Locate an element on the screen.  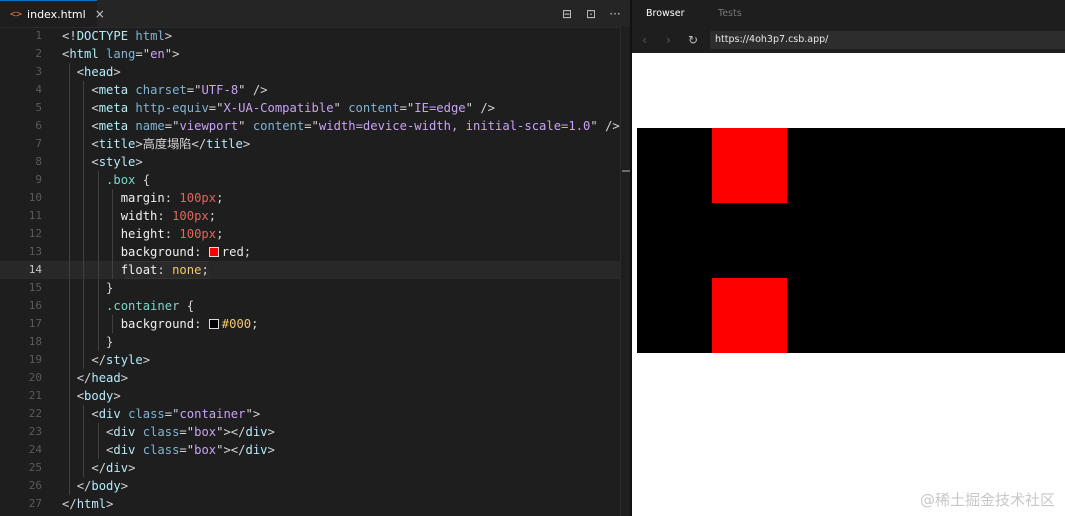
line-number: 10 is located at coordinates (35, 197).